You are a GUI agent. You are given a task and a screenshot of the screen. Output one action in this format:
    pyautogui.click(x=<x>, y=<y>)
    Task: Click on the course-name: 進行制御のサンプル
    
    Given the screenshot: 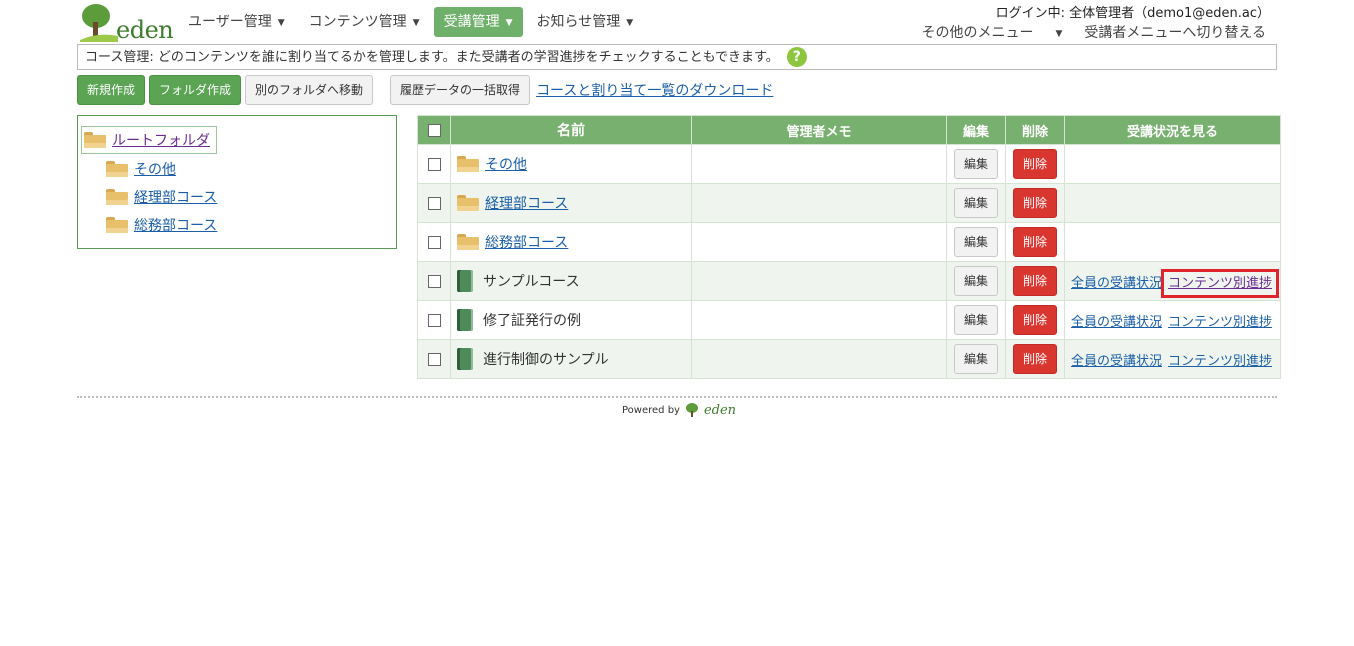 What is the action you would take?
    pyautogui.click(x=546, y=360)
    